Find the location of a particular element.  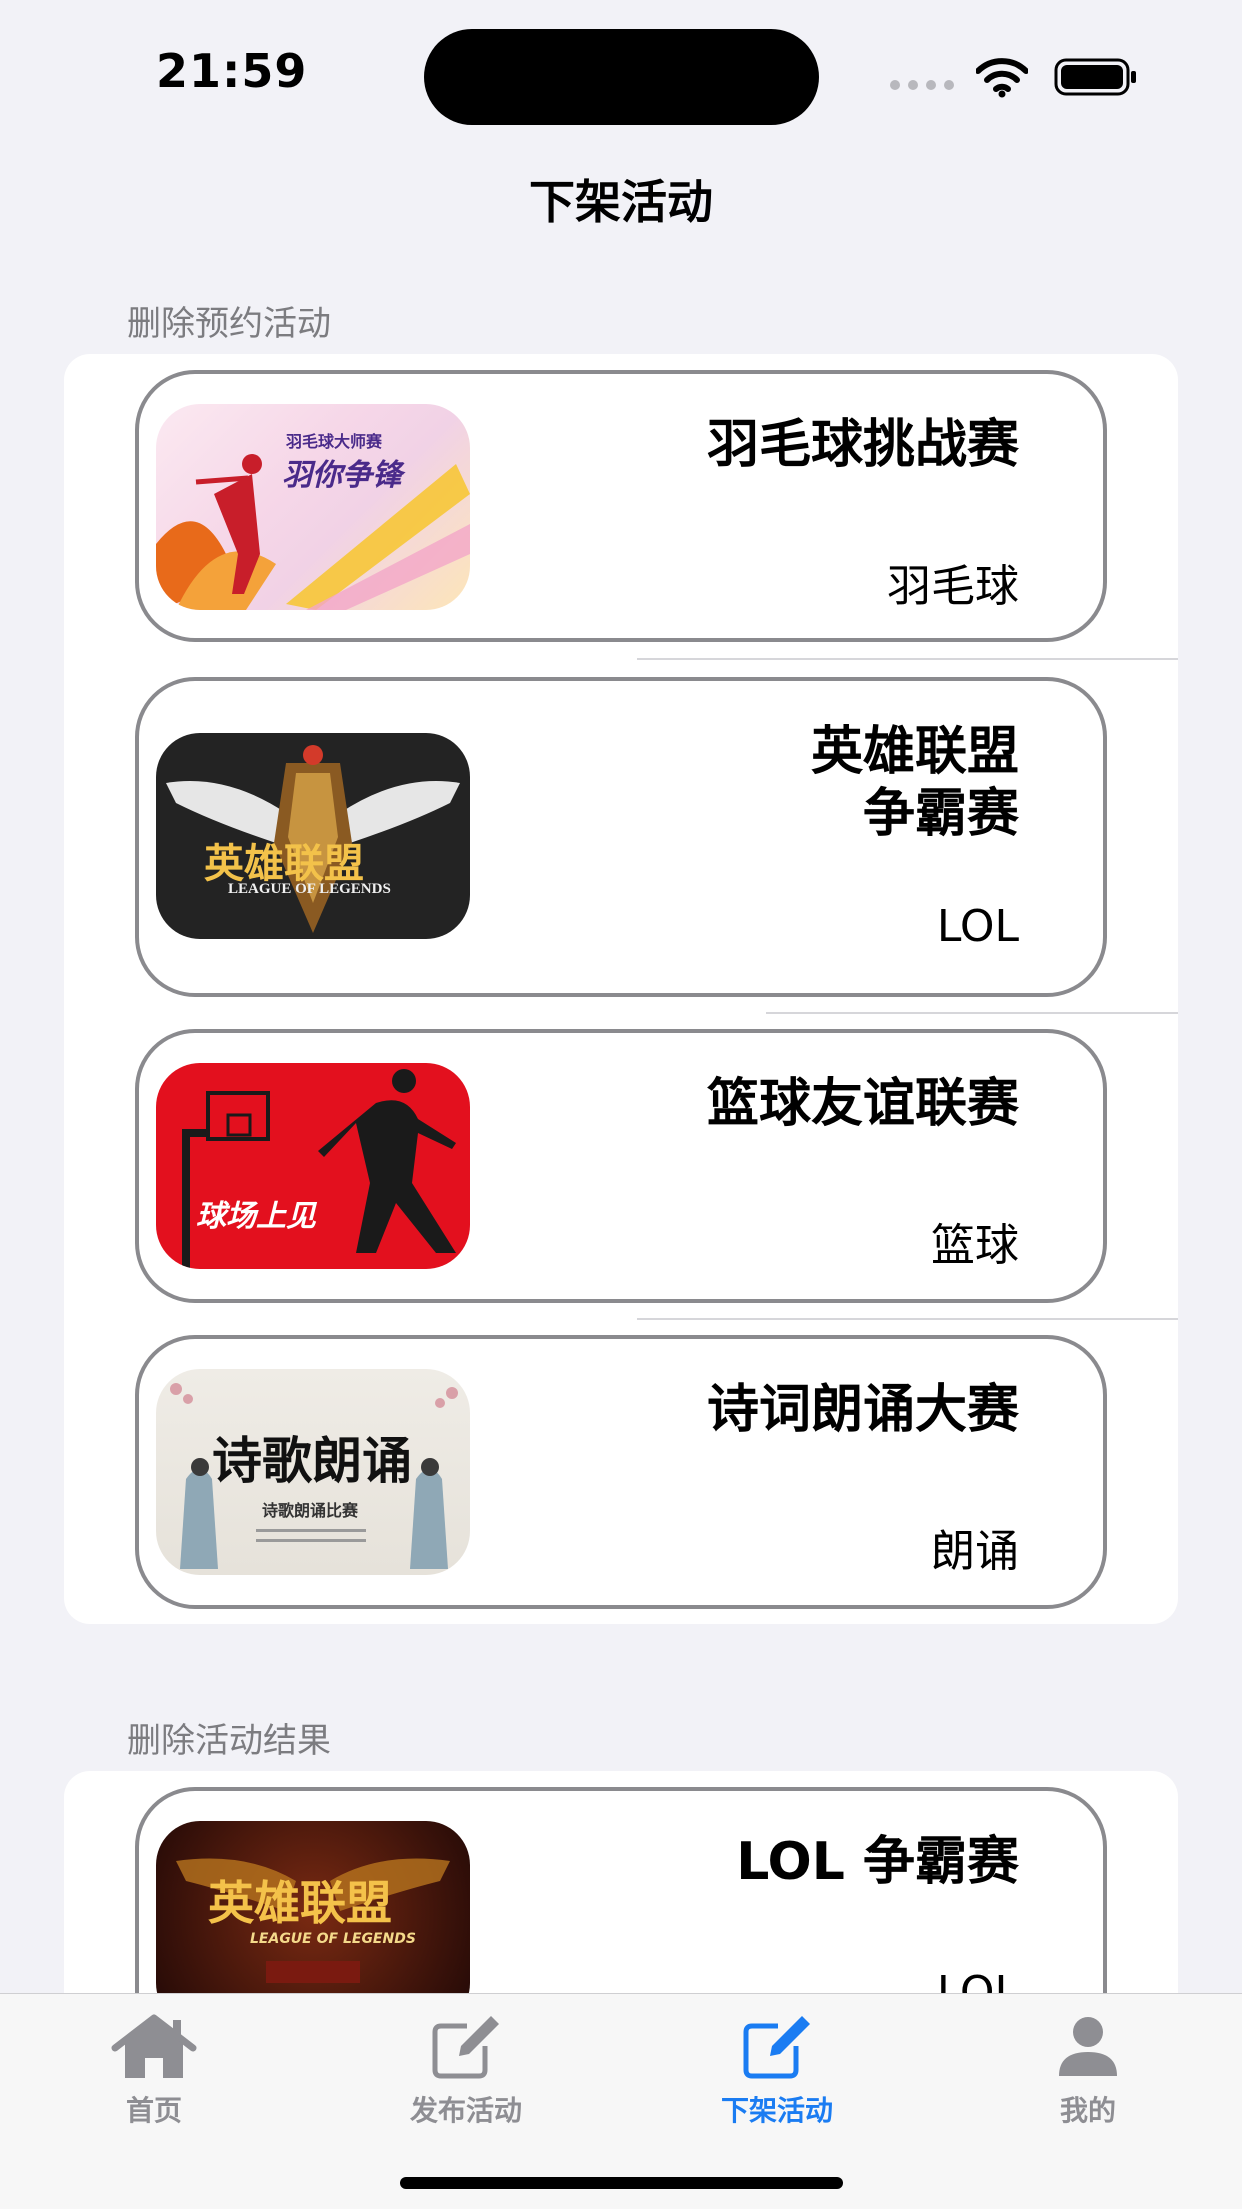

page-title: 下架活动 is located at coordinates (621, 202).